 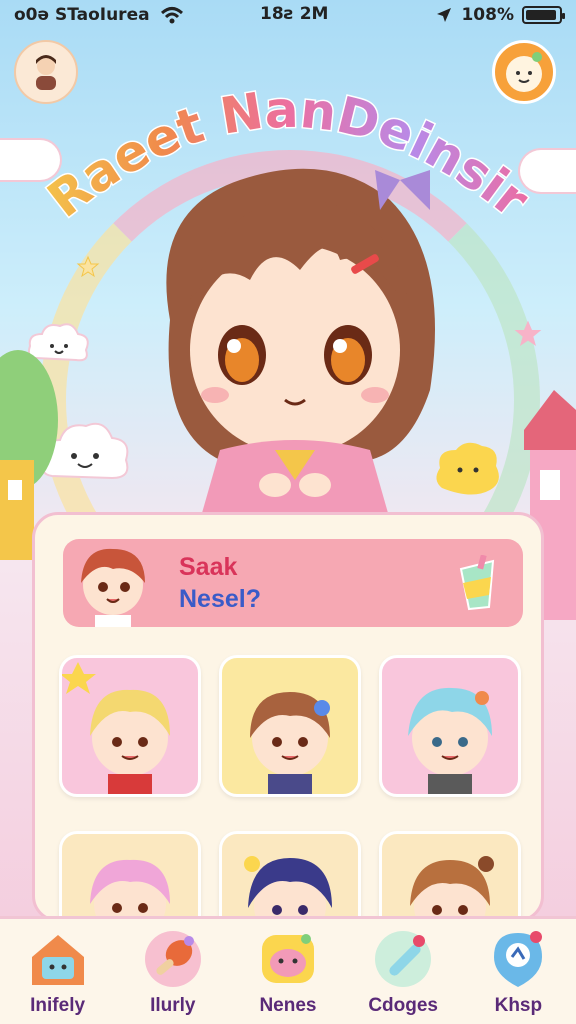 I want to click on nav-item-3: Nenes, so click(x=288, y=972).